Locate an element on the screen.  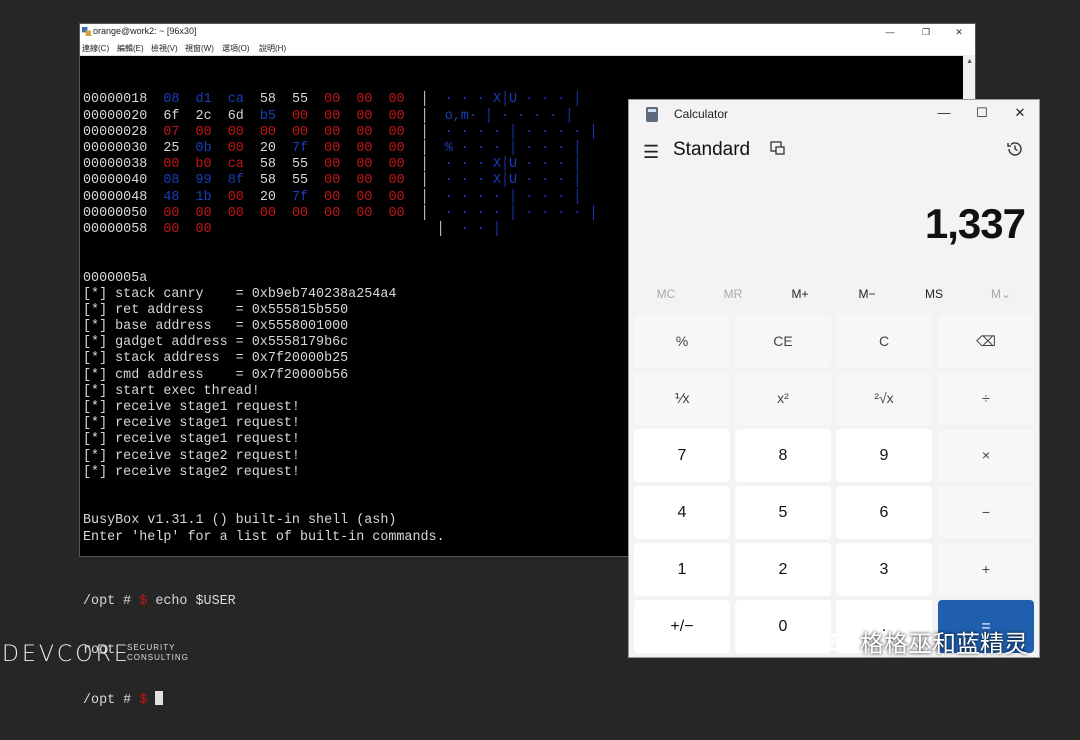
clear-entry-button: CE is located at coordinates (783, 341).